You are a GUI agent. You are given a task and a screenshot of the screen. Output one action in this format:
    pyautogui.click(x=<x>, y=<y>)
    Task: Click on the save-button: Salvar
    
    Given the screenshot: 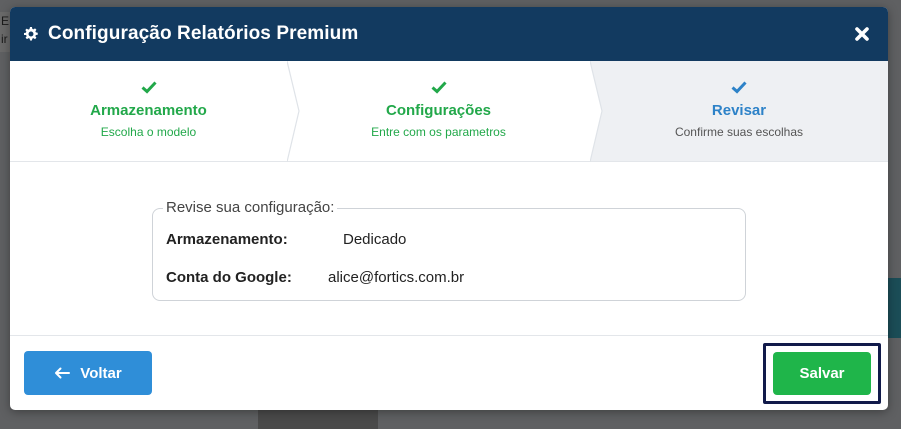 What is the action you would take?
    pyautogui.click(x=822, y=373)
    